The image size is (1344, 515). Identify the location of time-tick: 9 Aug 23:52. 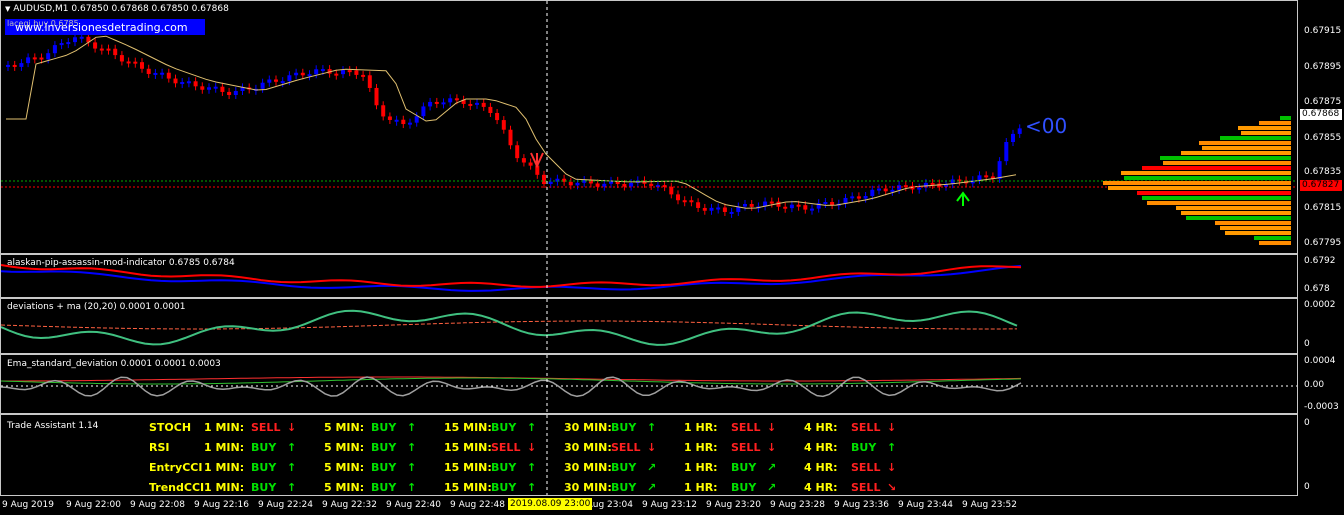
(989, 505).